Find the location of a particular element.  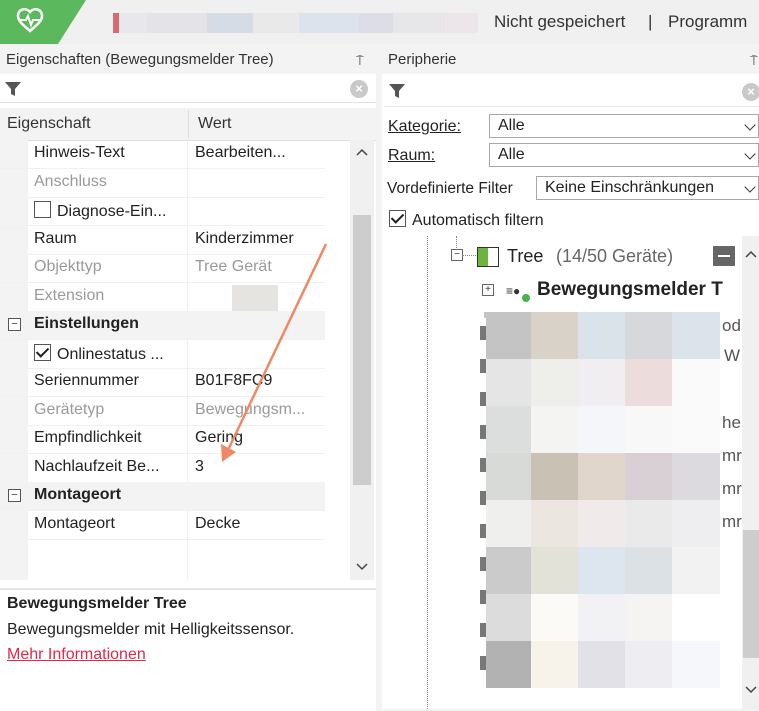

save-status-text: Nicht gespeichert is located at coordinates (560, 21).